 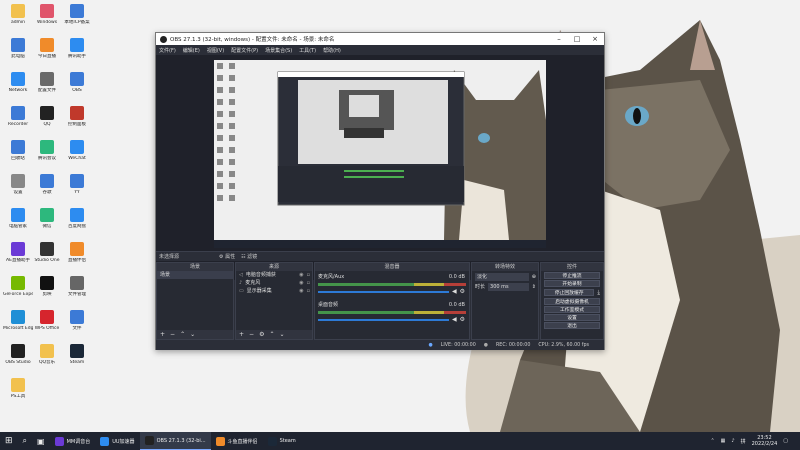 What do you see at coordinates (18, 258) in the screenshot?
I see `desktop-icon: AE直播助手` at bounding box center [18, 258].